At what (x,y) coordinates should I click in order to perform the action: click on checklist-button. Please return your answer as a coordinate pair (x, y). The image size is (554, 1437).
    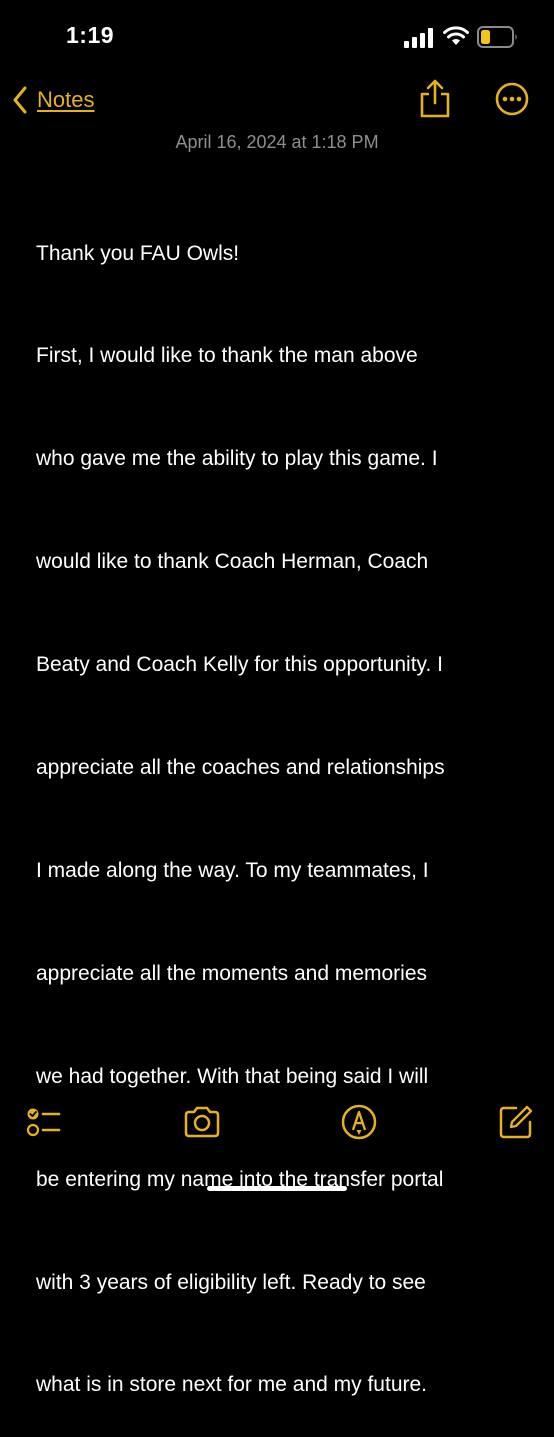
    Looking at the image, I should click on (44, 1122).